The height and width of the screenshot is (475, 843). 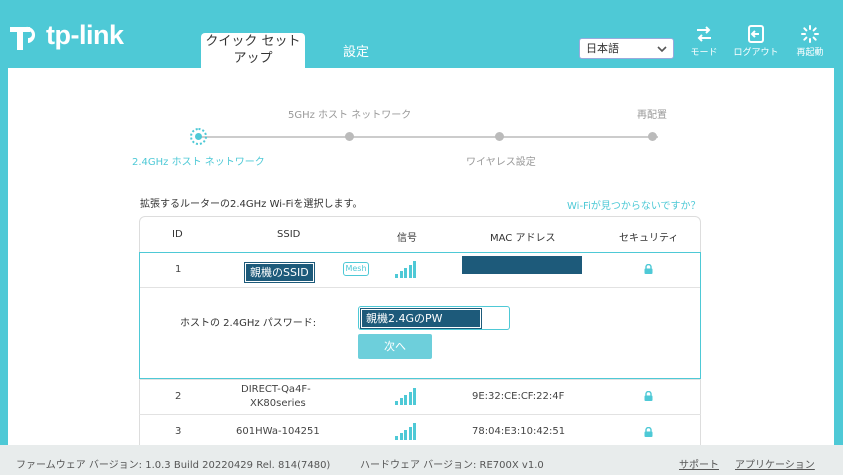 What do you see at coordinates (662, 49) in the screenshot?
I see `chevron-down-icon` at bounding box center [662, 49].